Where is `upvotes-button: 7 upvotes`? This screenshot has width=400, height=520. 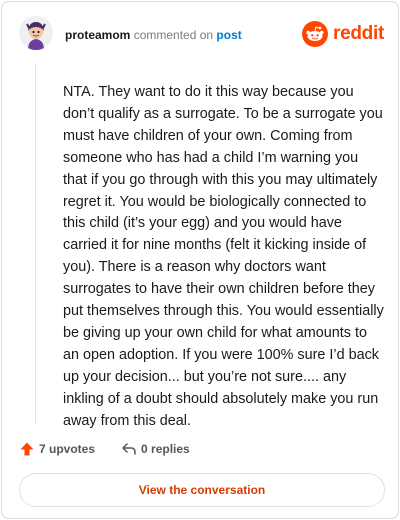 upvotes-button: 7 upvotes is located at coordinates (57, 449).